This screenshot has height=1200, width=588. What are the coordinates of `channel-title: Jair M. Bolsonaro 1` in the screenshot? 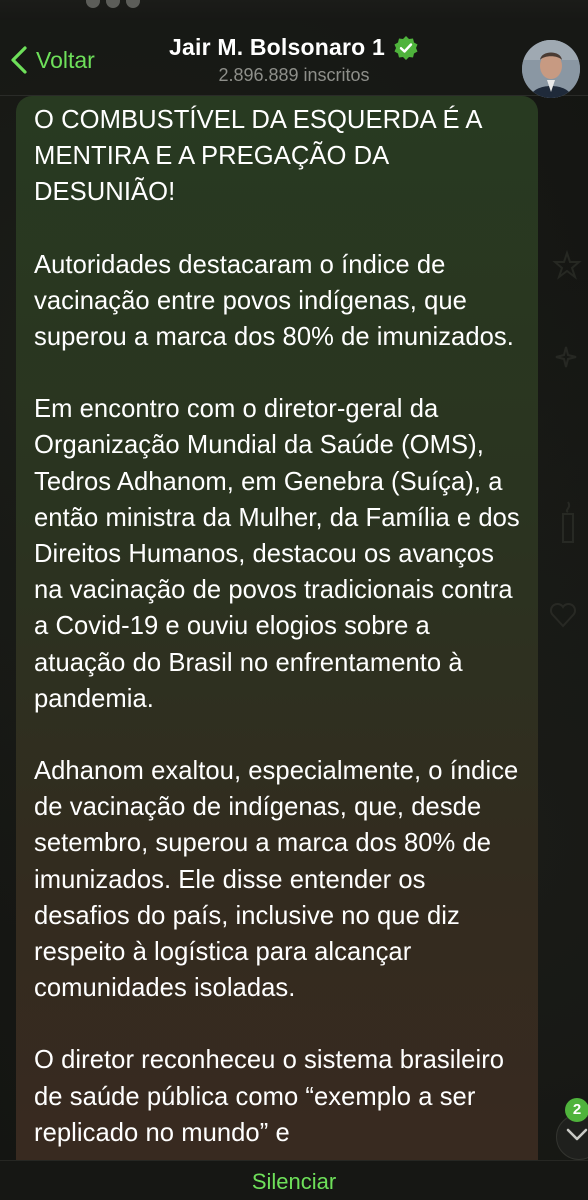 It's located at (277, 47).